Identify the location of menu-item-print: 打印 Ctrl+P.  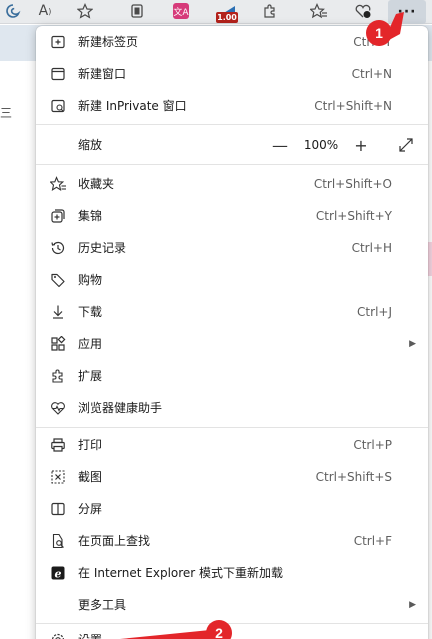
(232, 445).